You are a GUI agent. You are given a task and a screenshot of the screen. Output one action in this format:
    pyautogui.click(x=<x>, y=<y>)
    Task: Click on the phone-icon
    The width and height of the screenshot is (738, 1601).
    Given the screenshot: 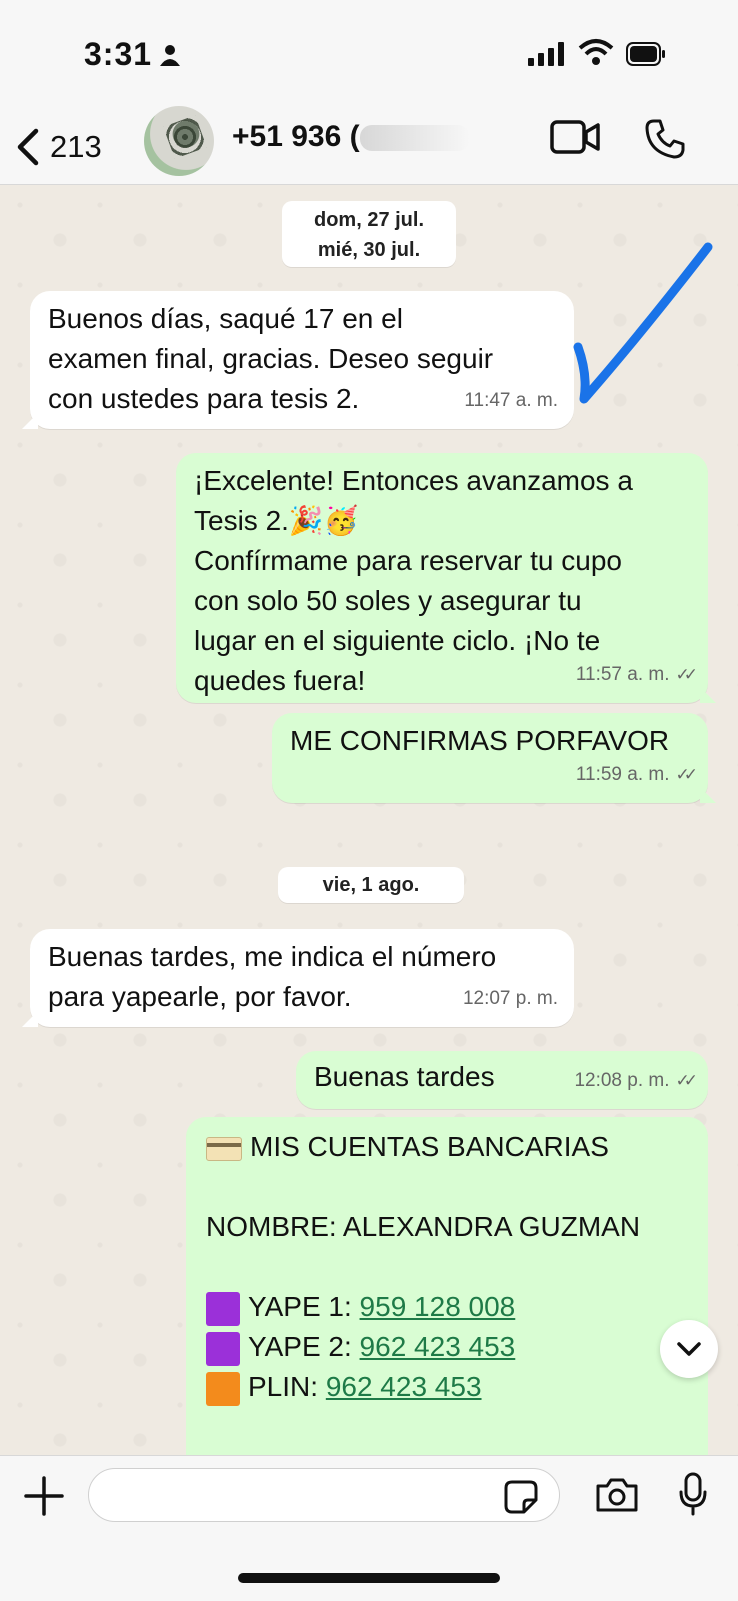 What is the action you would take?
    pyautogui.click(x=665, y=139)
    